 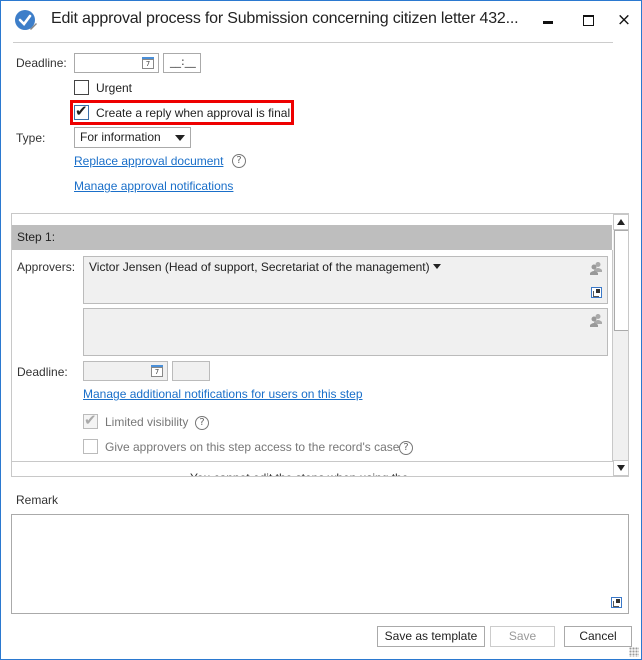 I want to click on limited-visibility-checkbox: ✔, so click(x=90, y=420).